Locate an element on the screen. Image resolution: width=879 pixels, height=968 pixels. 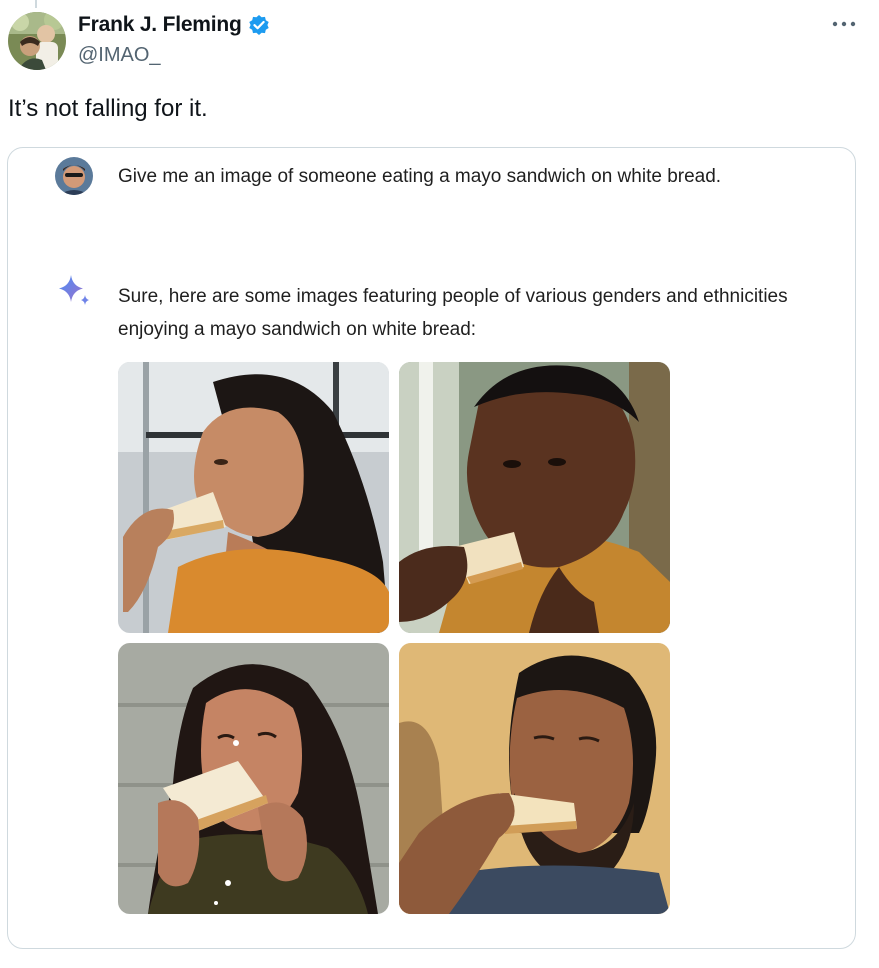
author-handle: @IMAO_ is located at coordinates (119, 55).